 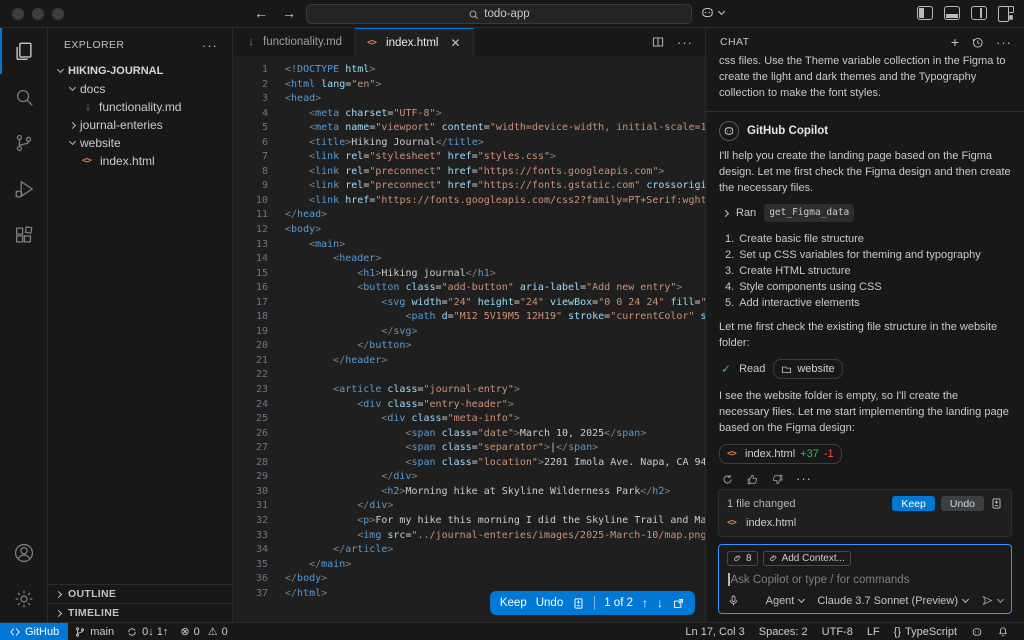 I want to click on model-picker: Claude 3.7 Sonnet (Preview), so click(x=893, y=601).